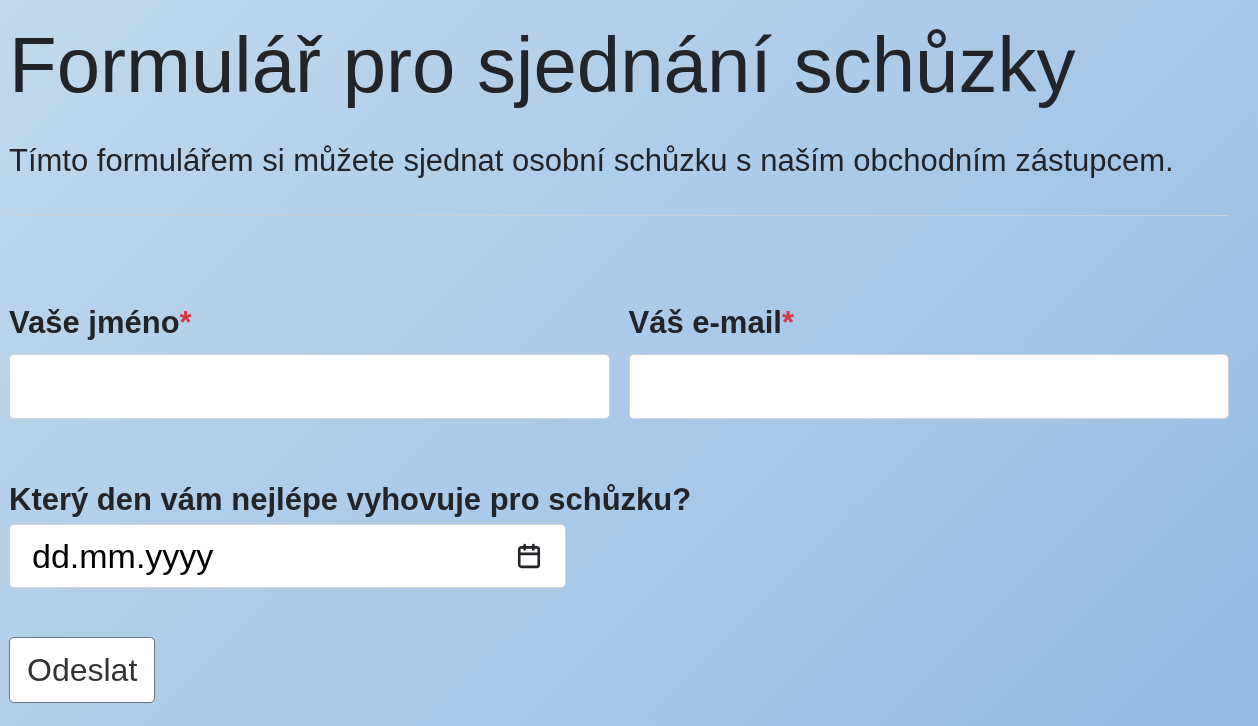 The height and width of the screenshot is (726, 1258). I want to click on submit-button: Odeslat, so click(82, 670).